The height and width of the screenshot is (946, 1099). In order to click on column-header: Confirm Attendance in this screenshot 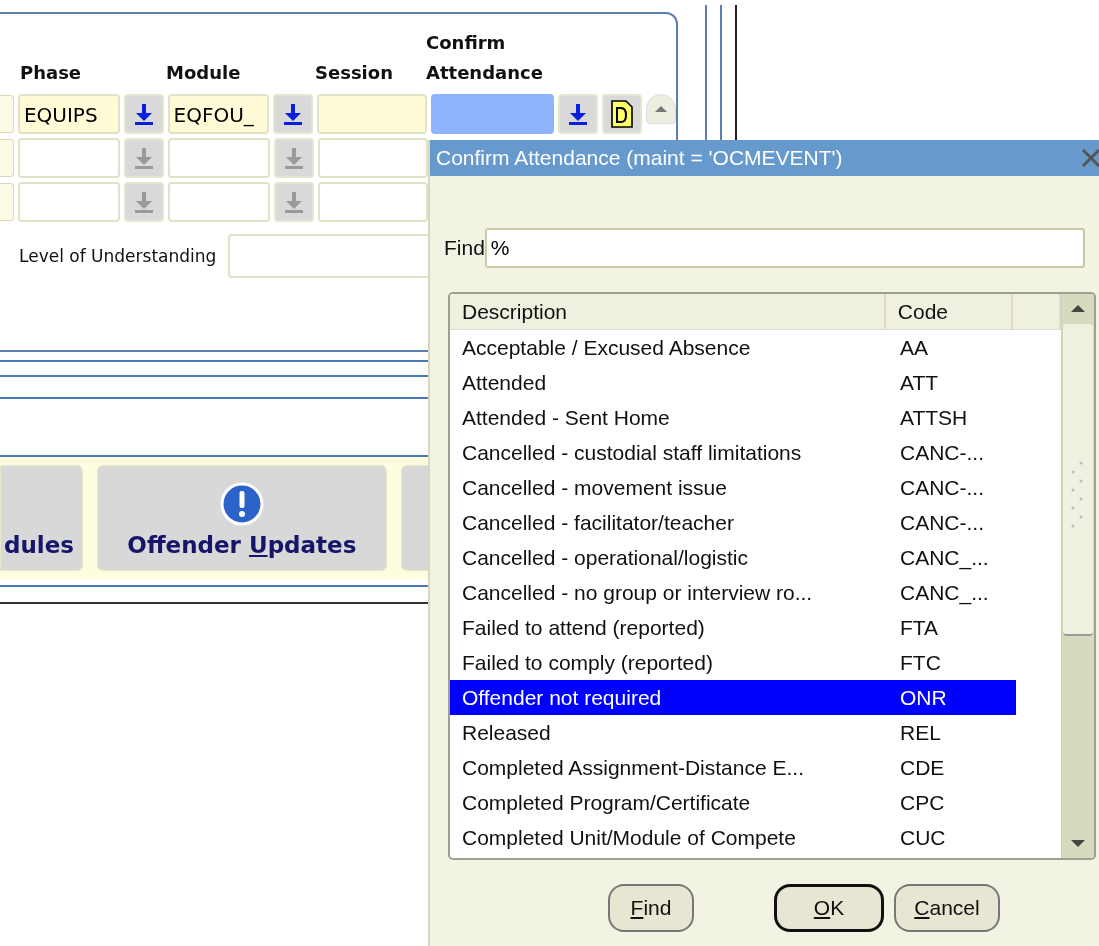, I will do `click(485, 58)`.